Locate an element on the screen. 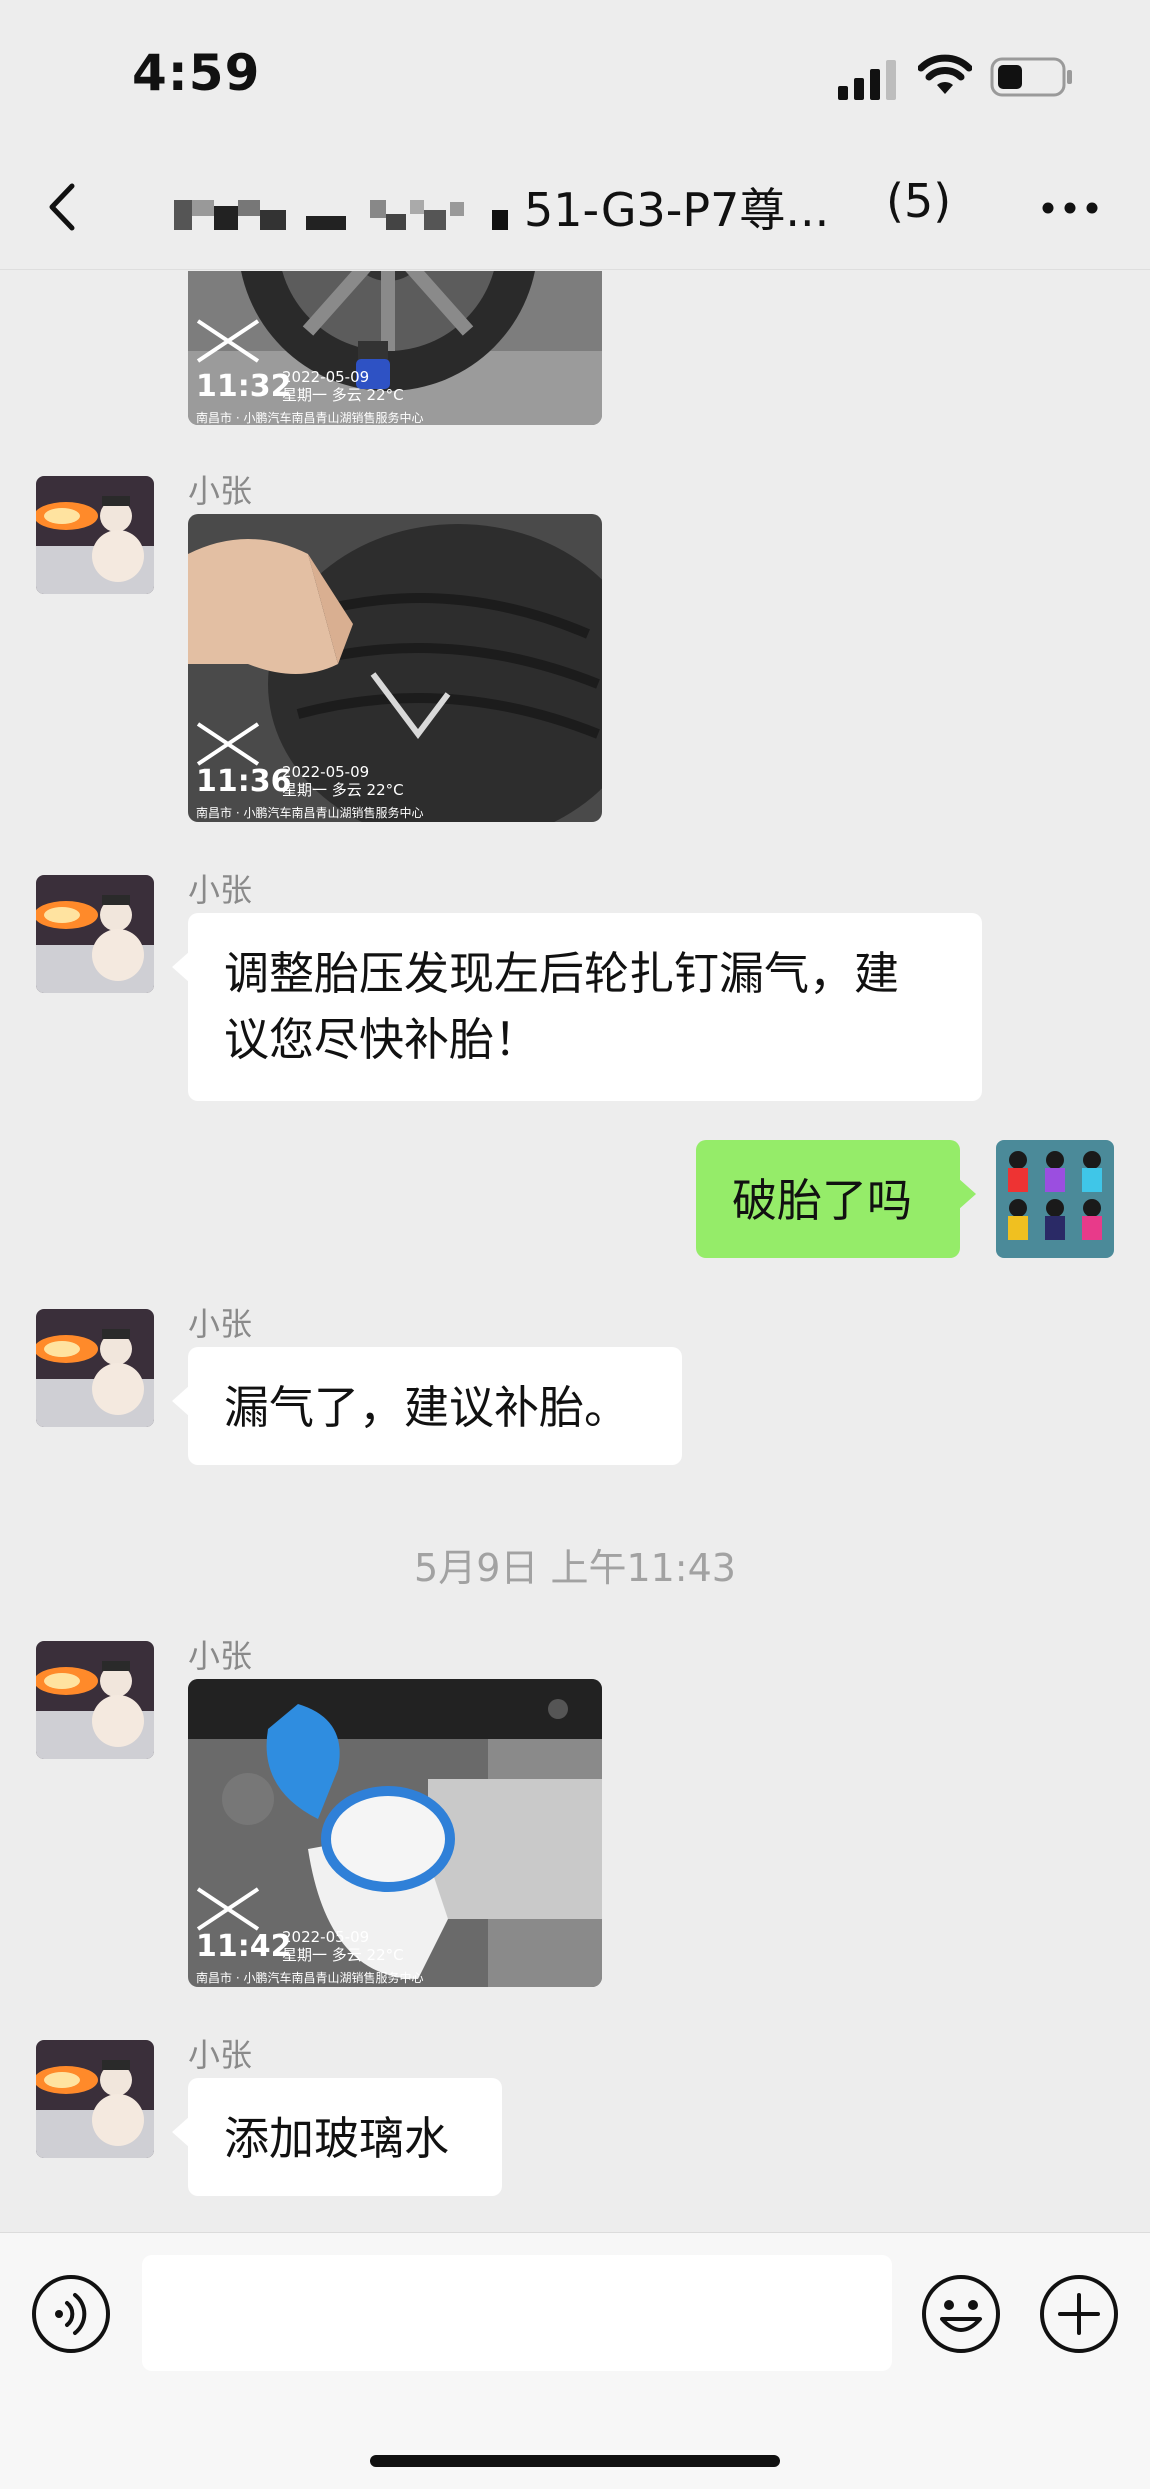 Image resolution: width=1150 pixels, height=2489 pixels. message-text-line: 调整胎压发现左后轮扎钉漏气，建 is located at coordinates (562, 973).